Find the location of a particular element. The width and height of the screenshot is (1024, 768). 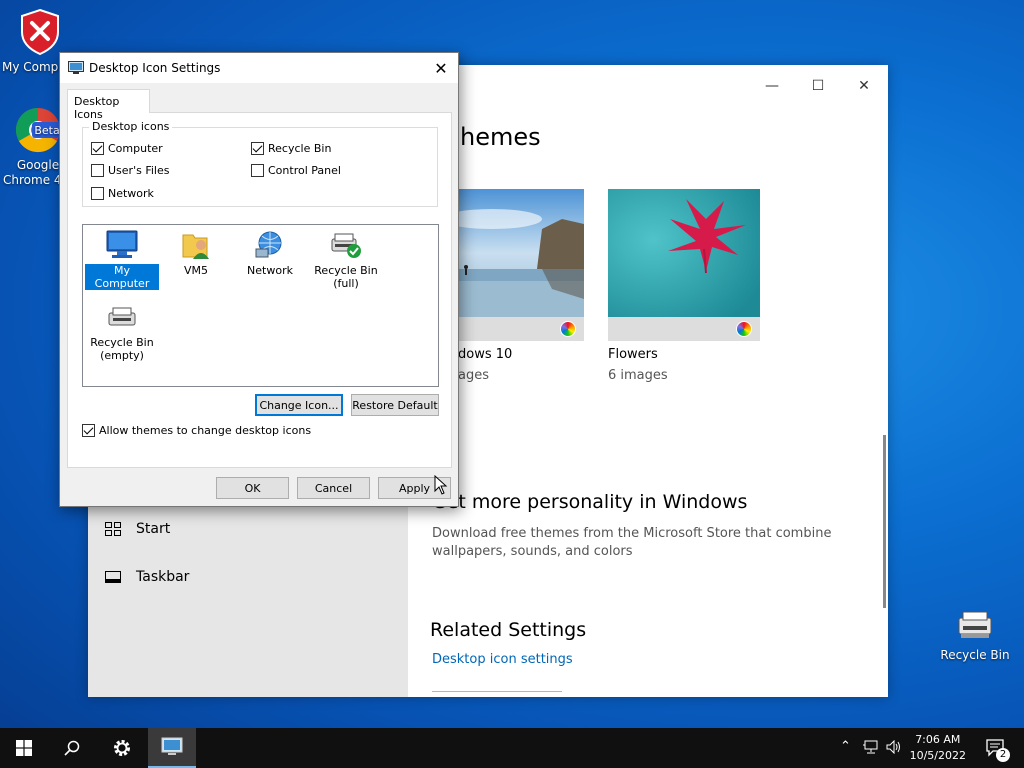

theme-name: Flowers is located at coordinates (633, 354).